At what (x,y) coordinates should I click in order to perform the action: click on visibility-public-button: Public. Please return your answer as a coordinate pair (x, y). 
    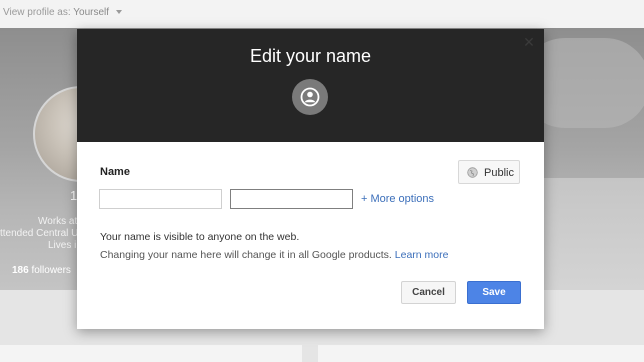
    Looking at the image, I should click on (489, 172).